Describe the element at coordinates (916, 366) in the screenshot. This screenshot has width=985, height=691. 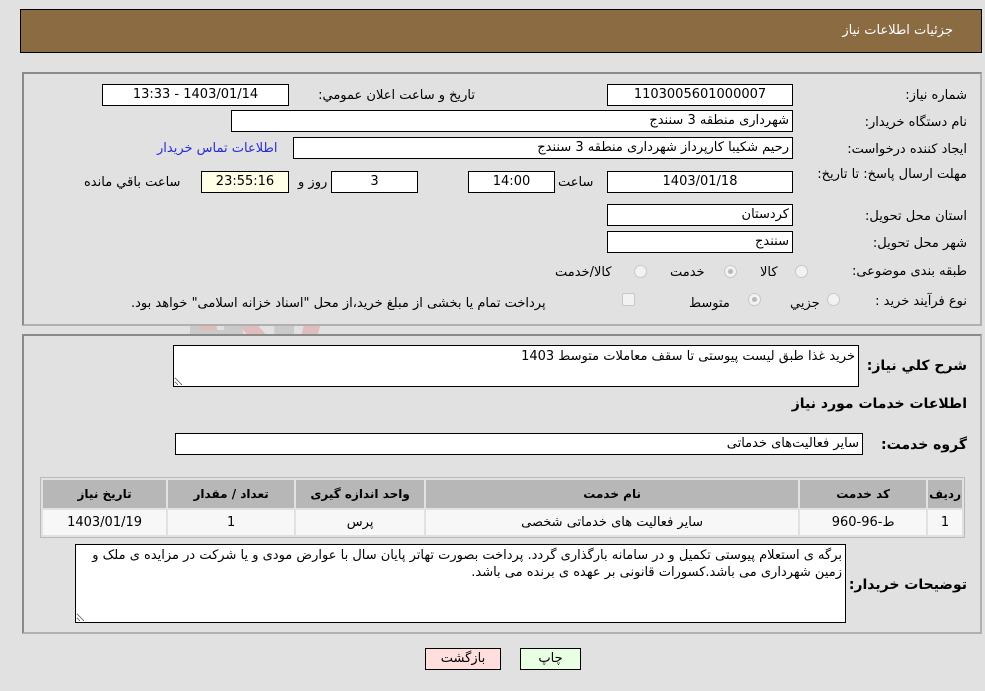
I see `summary-label: شرح کلي نياز:` at that location.